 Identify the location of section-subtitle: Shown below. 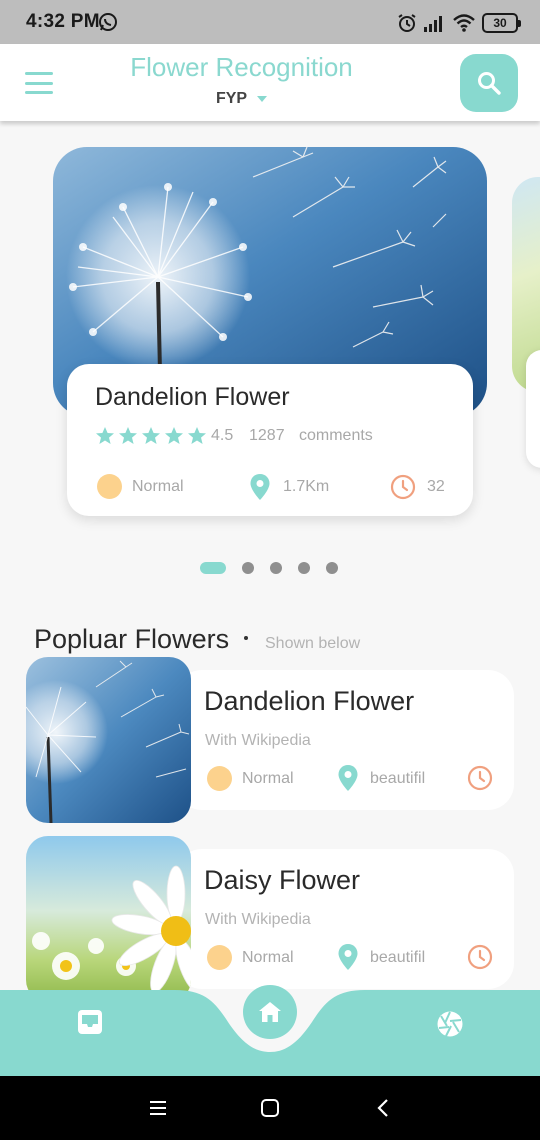
(313, 643).